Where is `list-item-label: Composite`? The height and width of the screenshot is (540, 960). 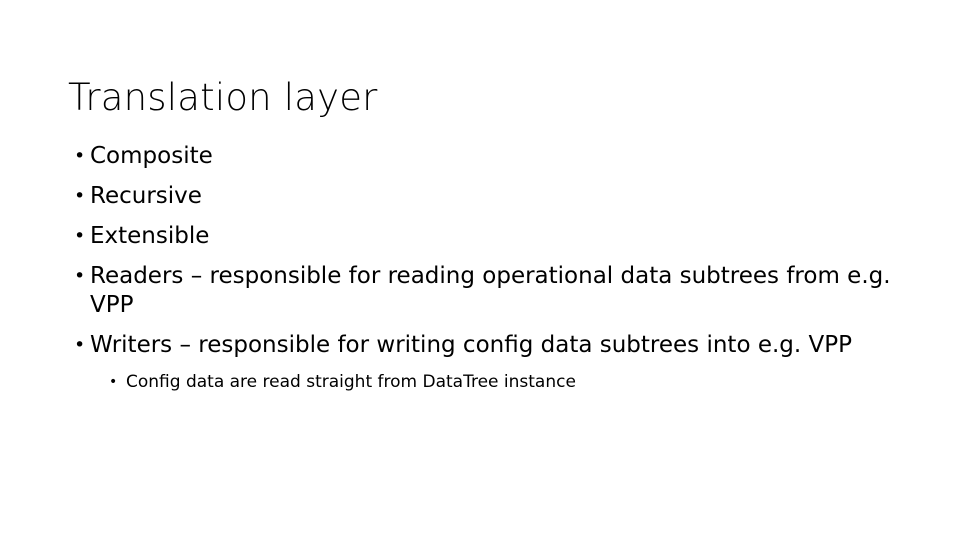
list-item-label: Composite is located at coordinates (151, 156).